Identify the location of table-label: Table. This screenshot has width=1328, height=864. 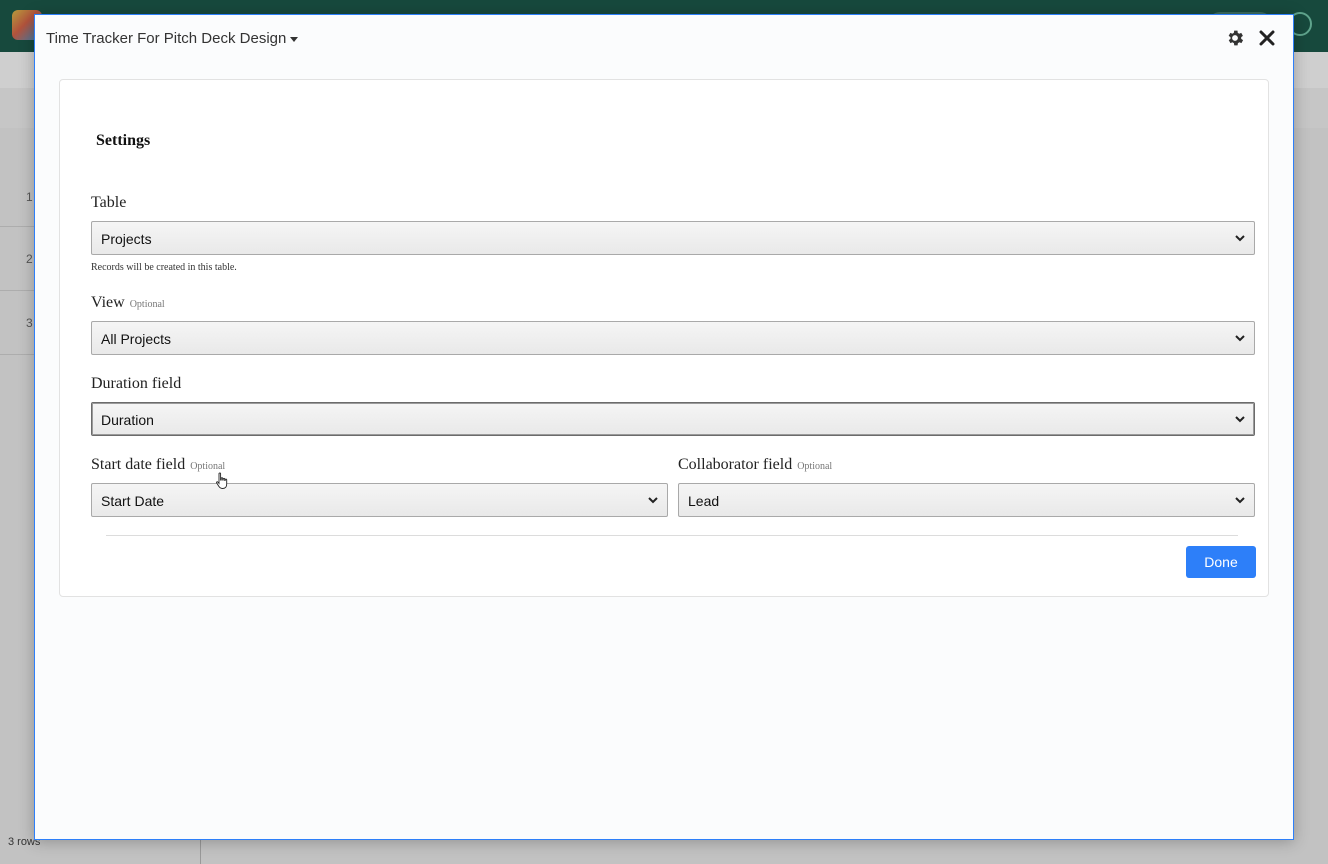
(109, 202).